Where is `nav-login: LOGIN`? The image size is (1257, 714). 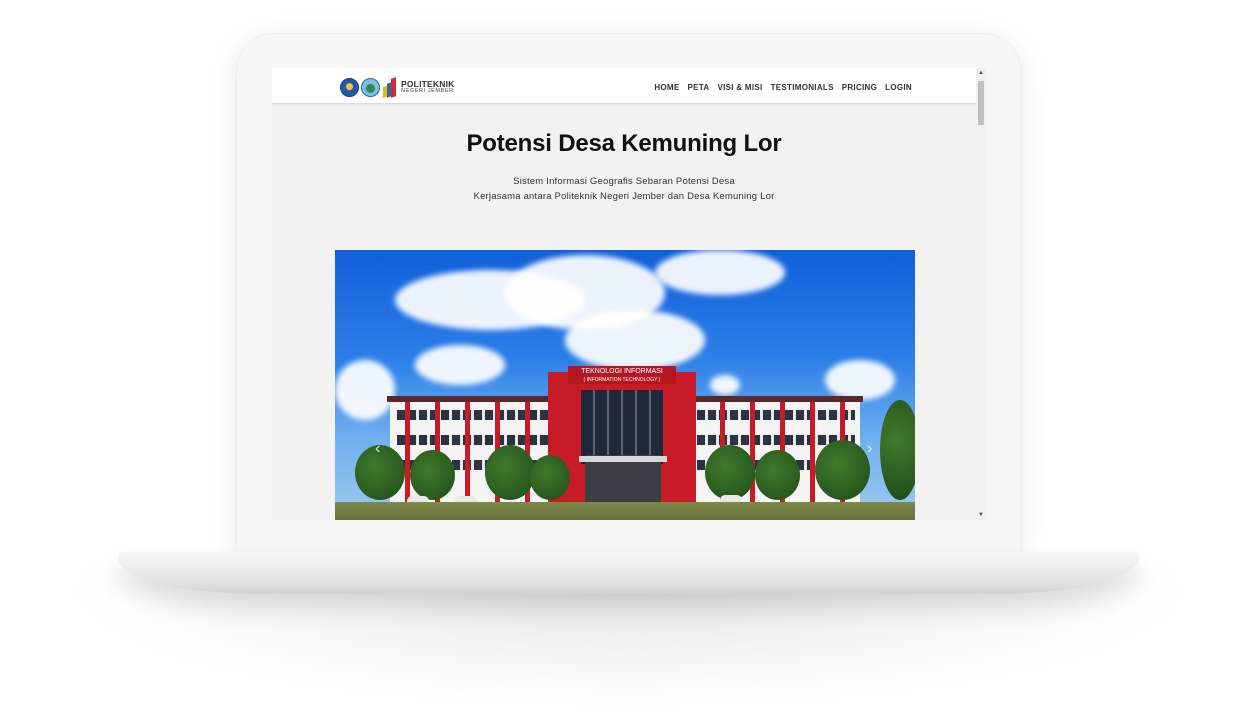 nav-login: LOGIN is located at coordinates (898, 87).